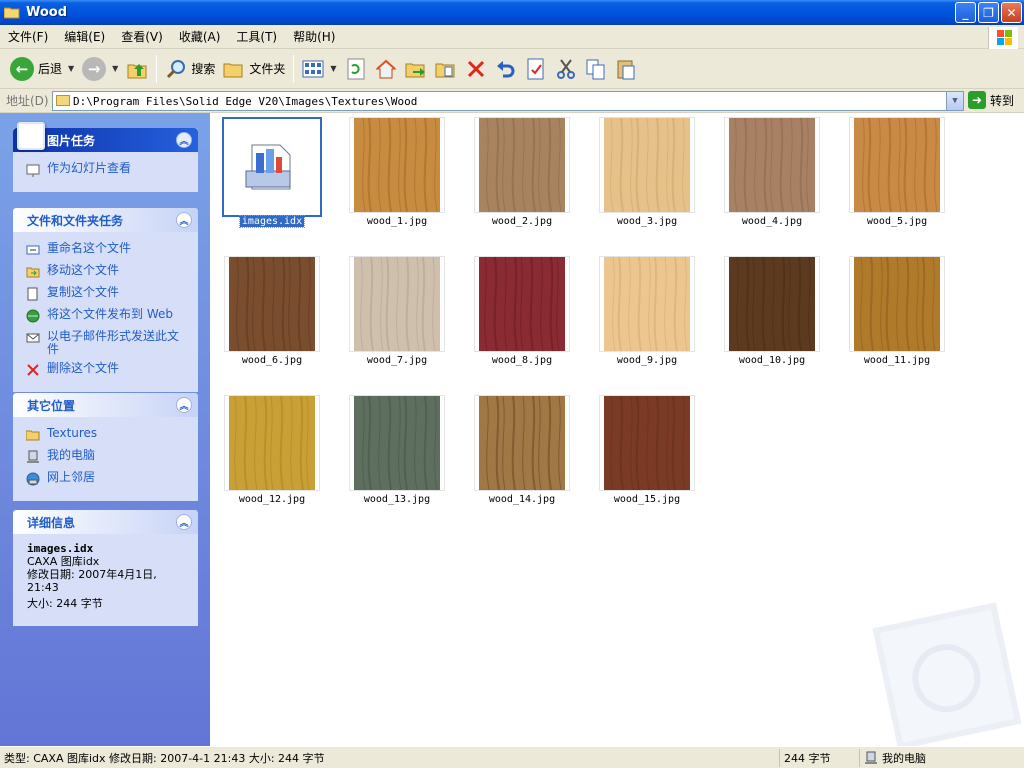 The image size is (1024, 768). I want to click on file-name-label: wood_9.jpg, so click(647, 360).